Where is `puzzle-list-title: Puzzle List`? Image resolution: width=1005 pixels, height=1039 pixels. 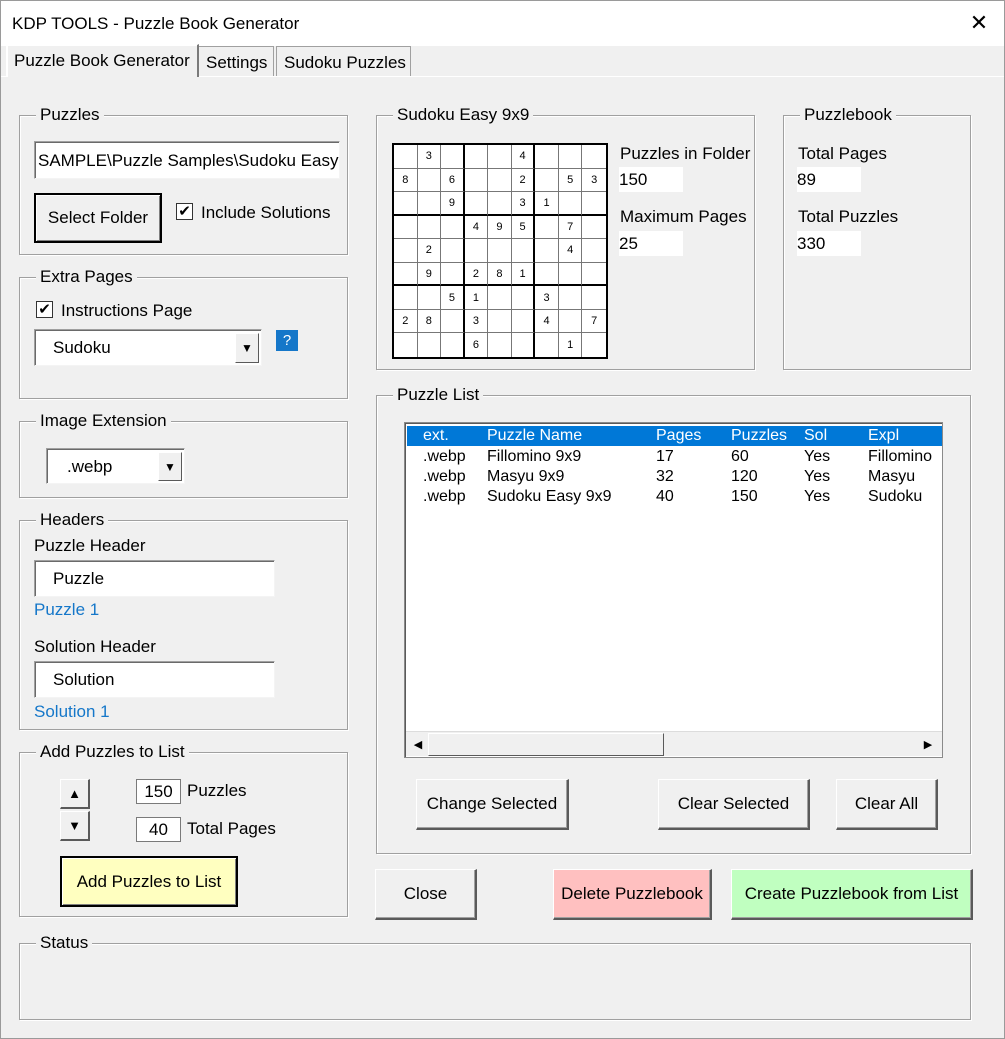 puzzle-list-title: Puzzle List is located at coordinates (438, 395).